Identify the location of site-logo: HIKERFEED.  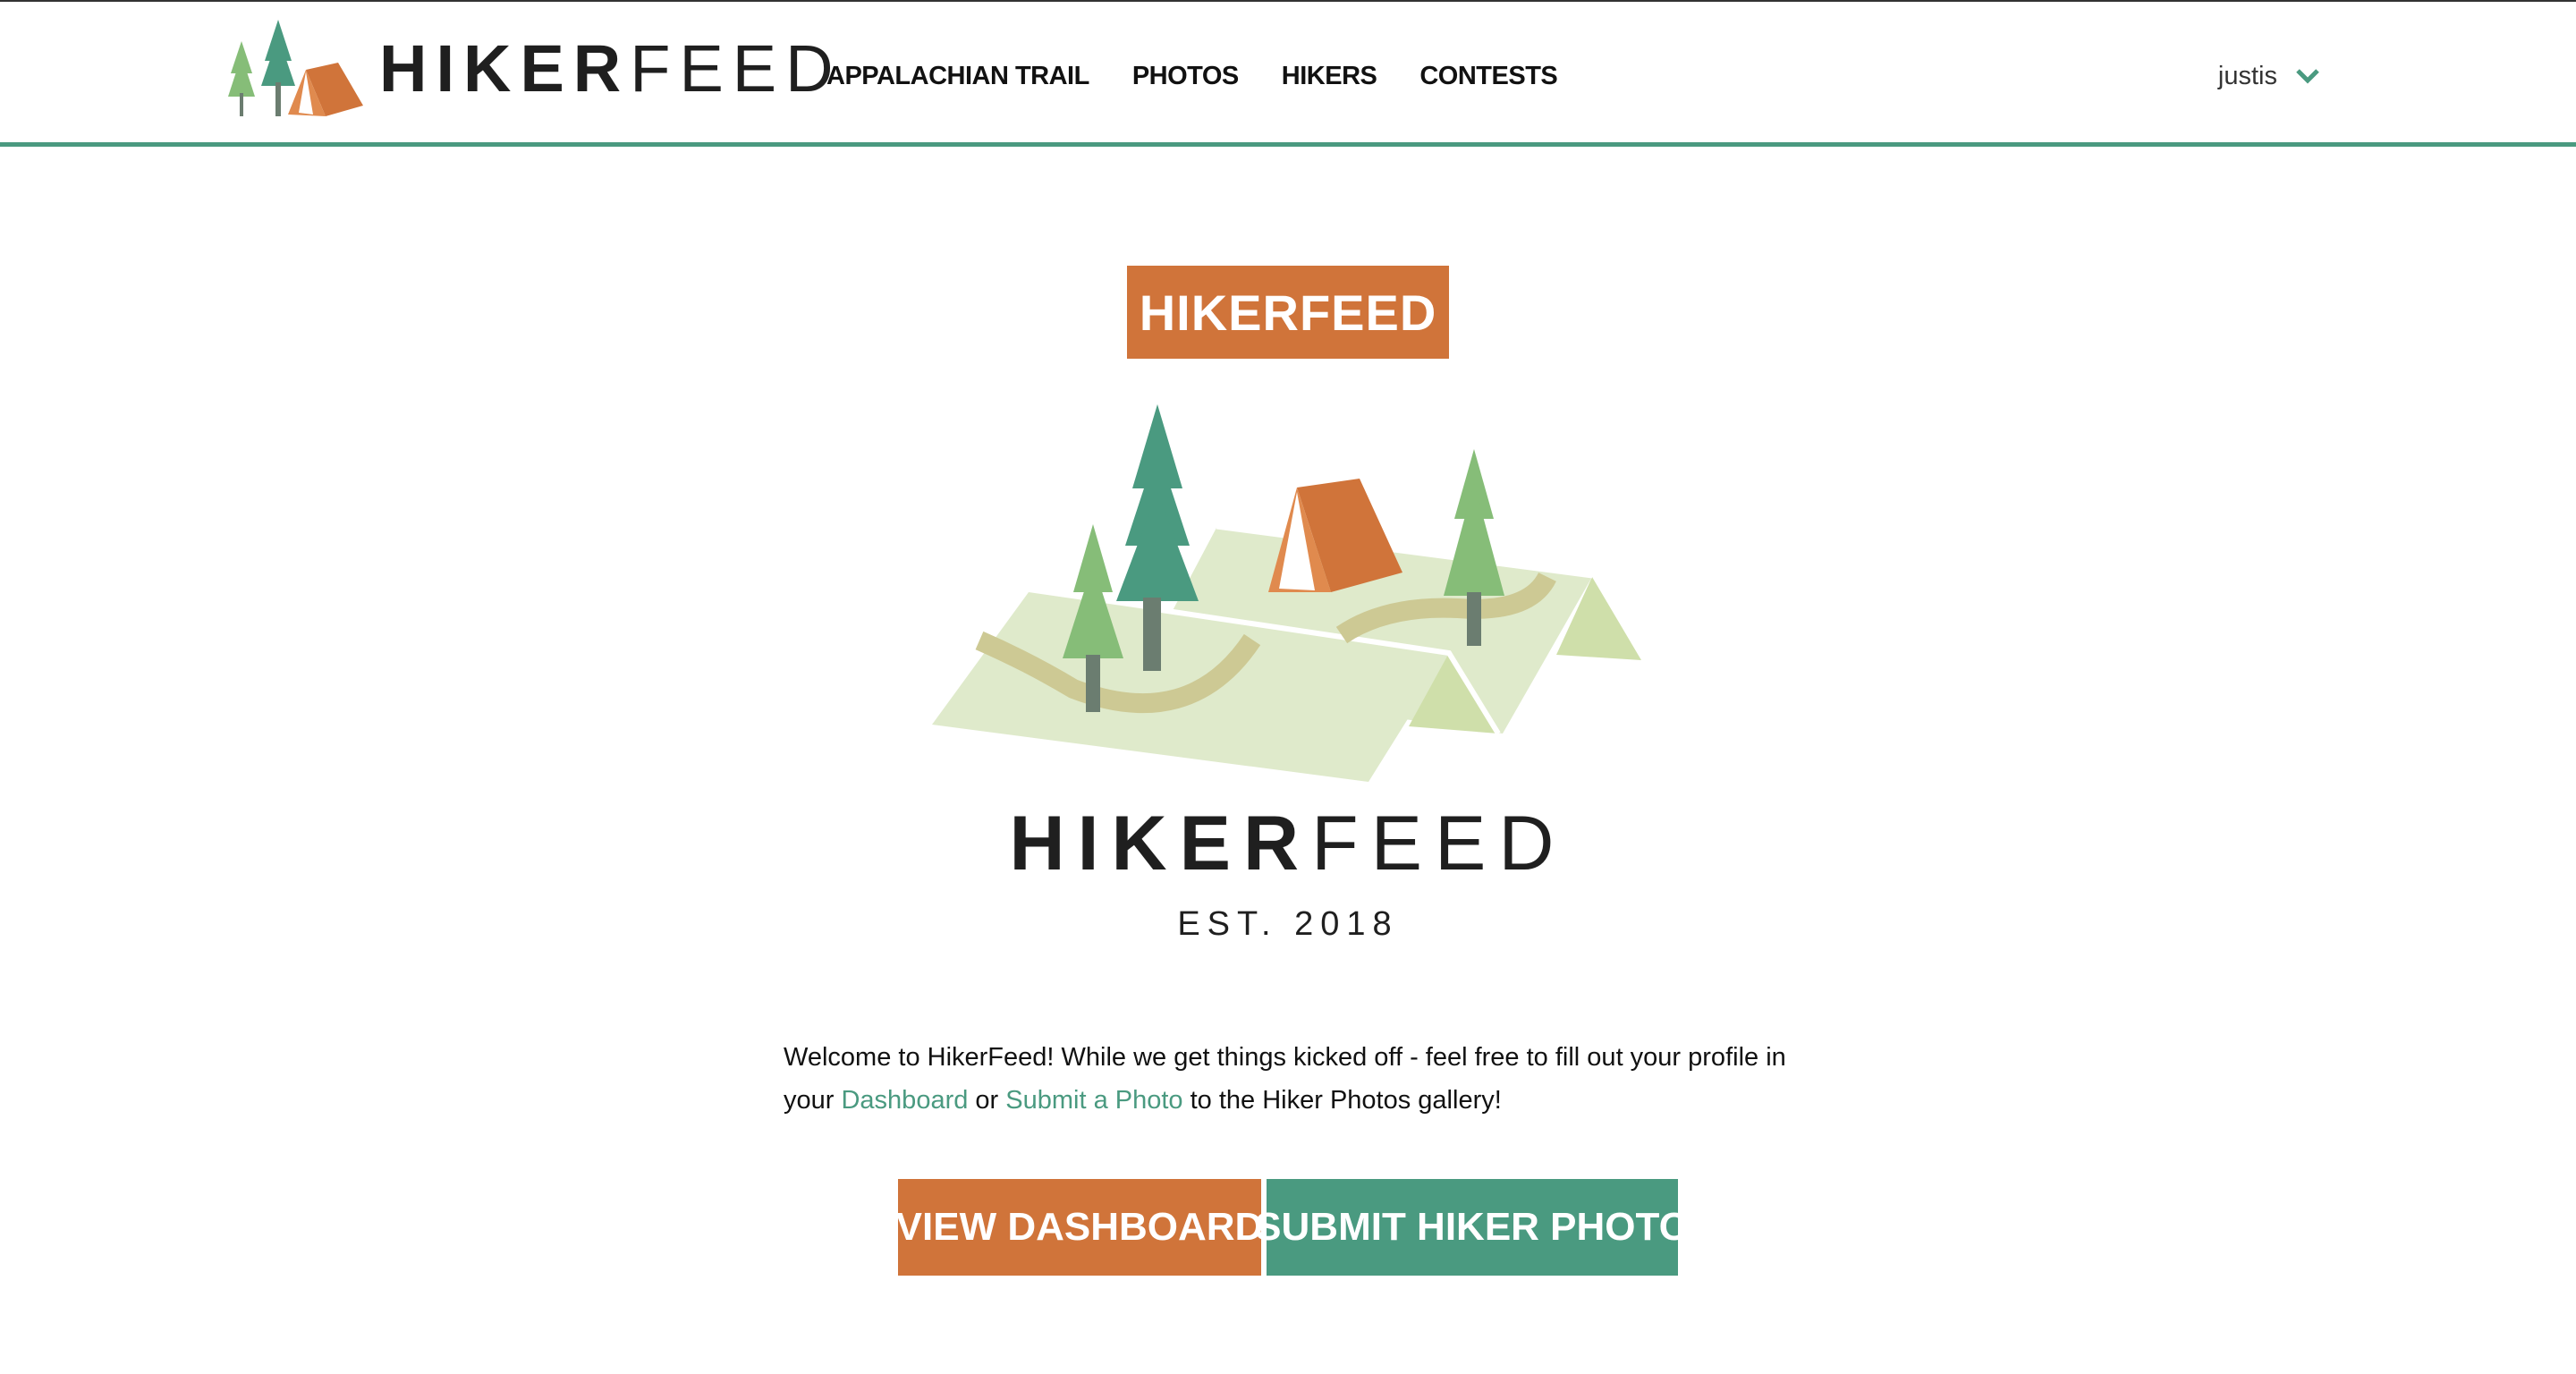
(535, 69).